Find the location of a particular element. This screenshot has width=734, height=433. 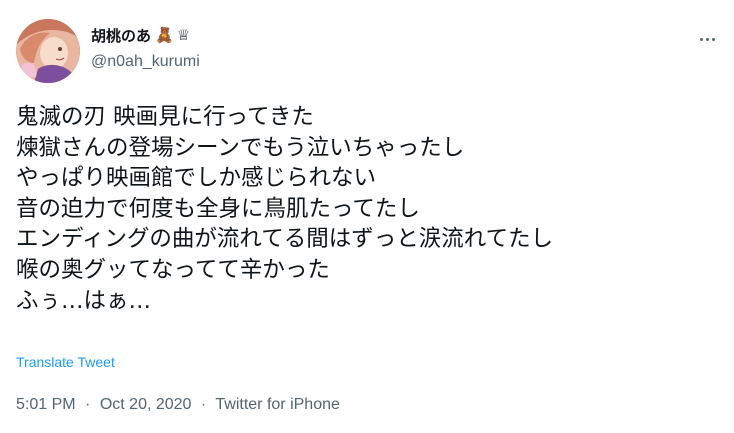

more-options-button is located at coordinates (707, 39).